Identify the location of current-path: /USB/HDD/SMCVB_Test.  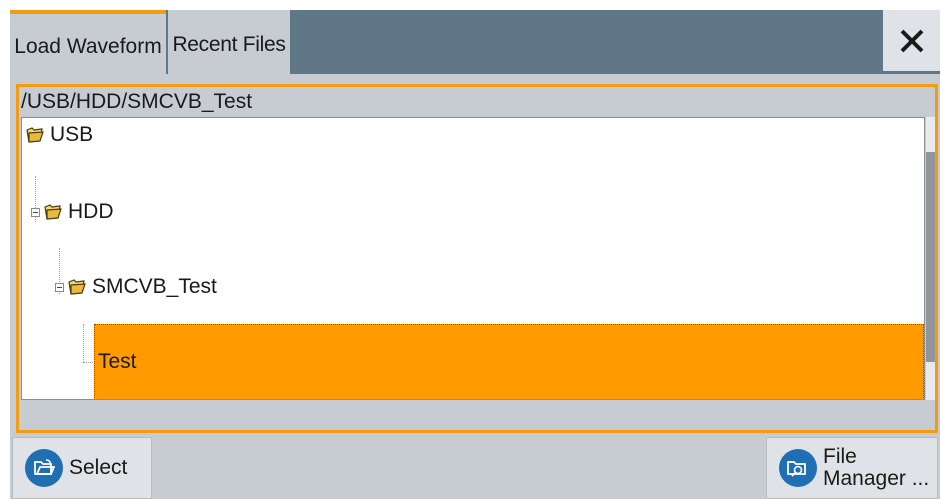
(137, 101).